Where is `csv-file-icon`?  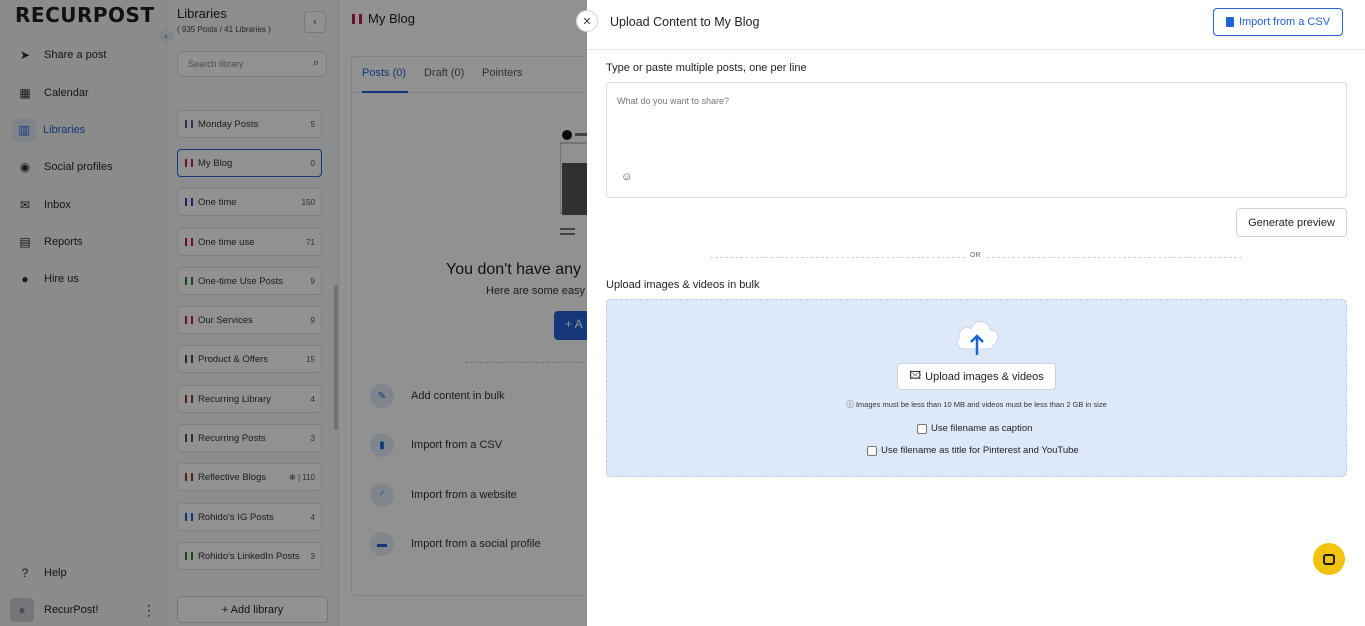 csv-file-icon is located at coordinates (1229, 22).